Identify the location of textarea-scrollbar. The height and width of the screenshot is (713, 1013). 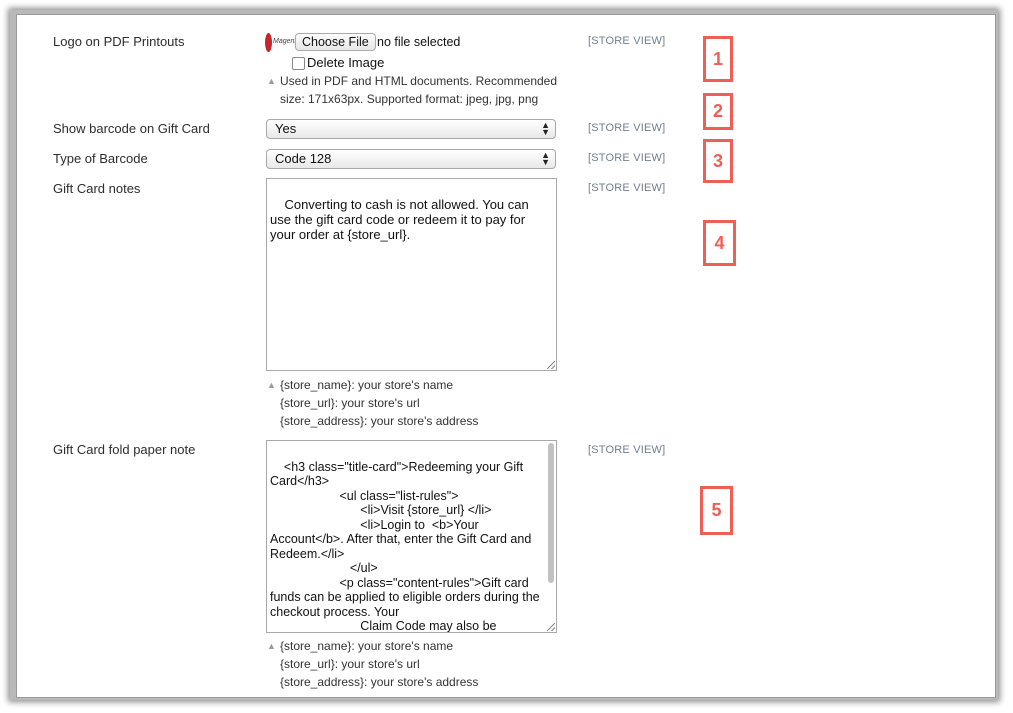
(551, 513).